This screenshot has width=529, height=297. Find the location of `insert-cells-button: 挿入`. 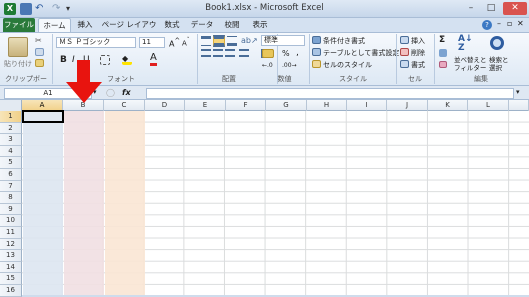

insert-cells-button: 挿入 is located at coordinates (418, 41).